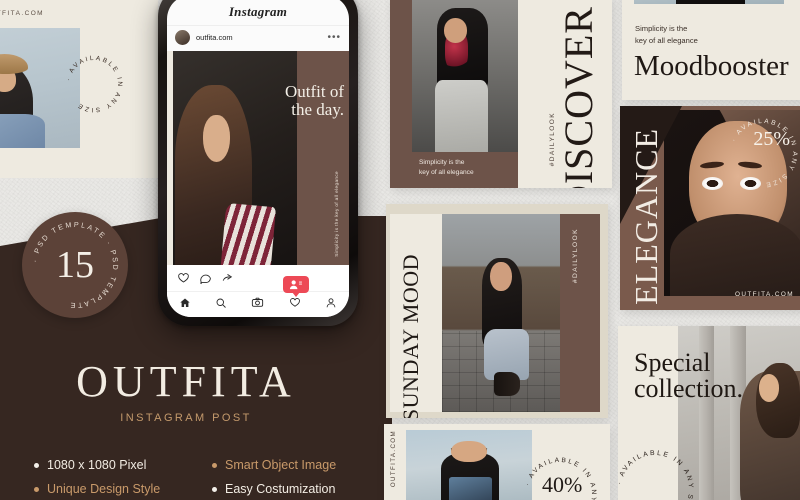 This screenshot has height=500, width=800. I want to click on bottom-tab-bar, so click(258, 296).